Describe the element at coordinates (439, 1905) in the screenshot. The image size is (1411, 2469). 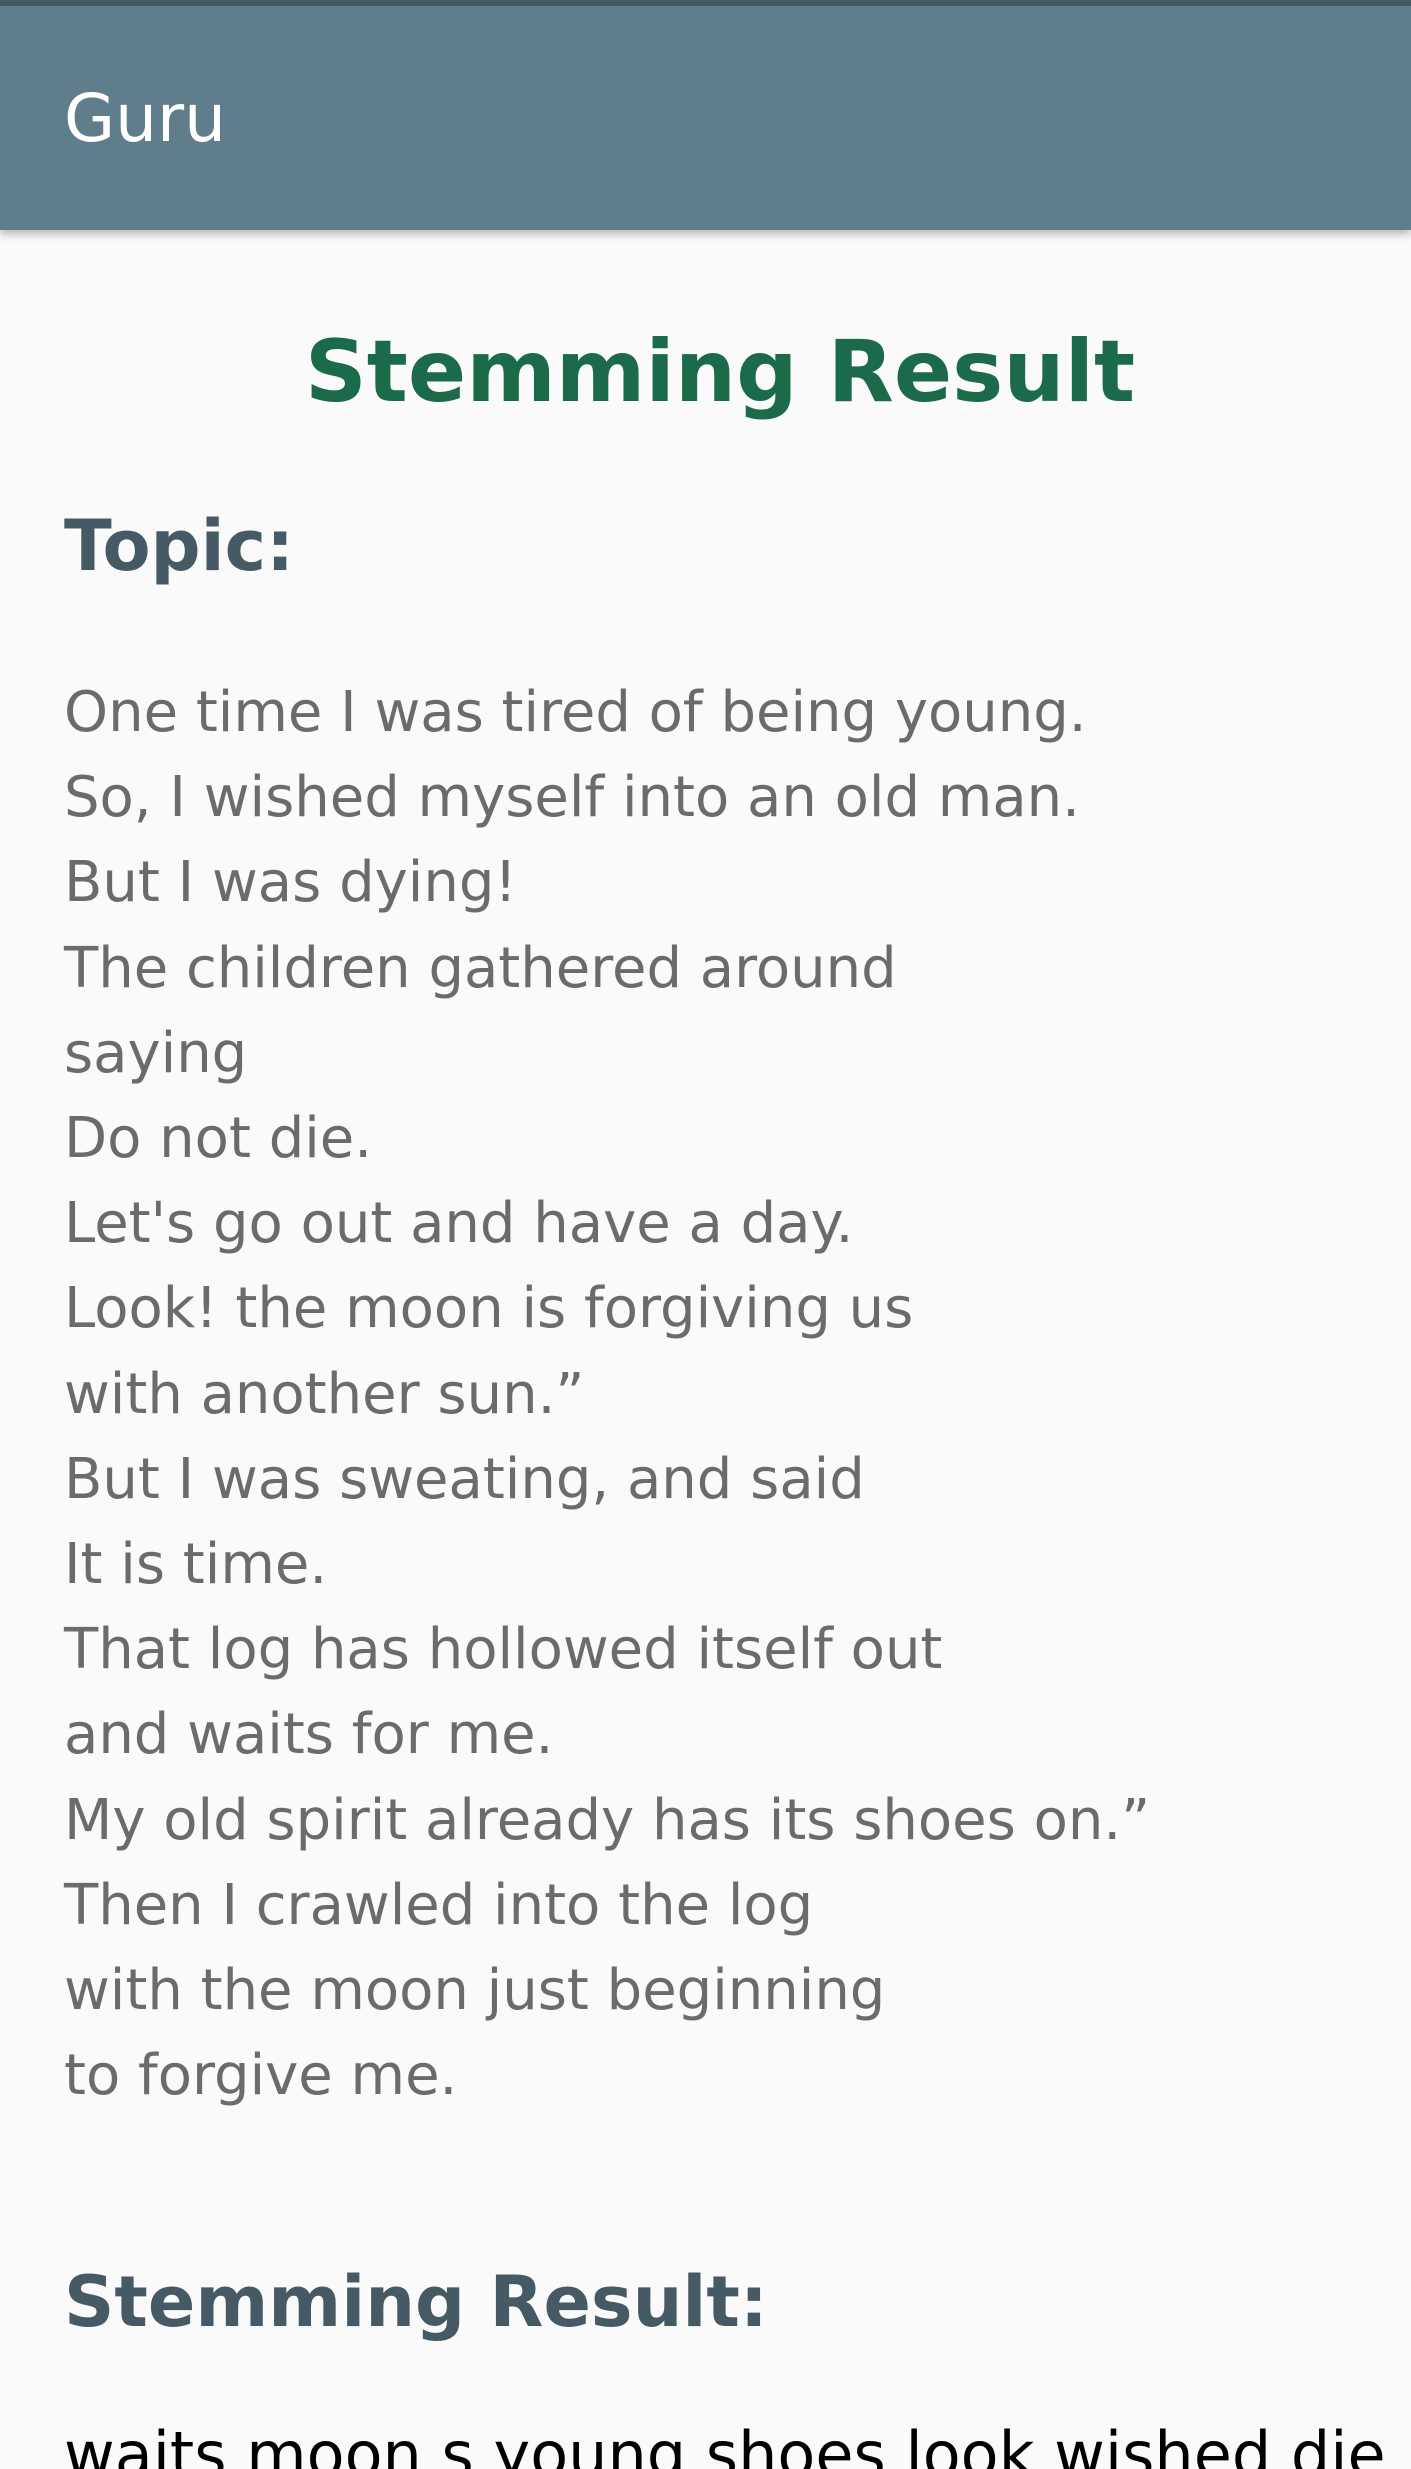
I see `topic-line: Then I crawled into the log` at that location.